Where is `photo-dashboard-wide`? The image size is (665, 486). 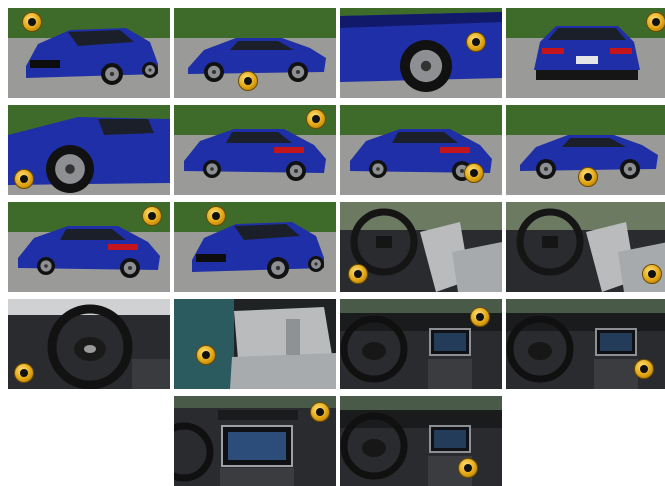 photo-dashboard-wide is located at coordinates (421, 441).